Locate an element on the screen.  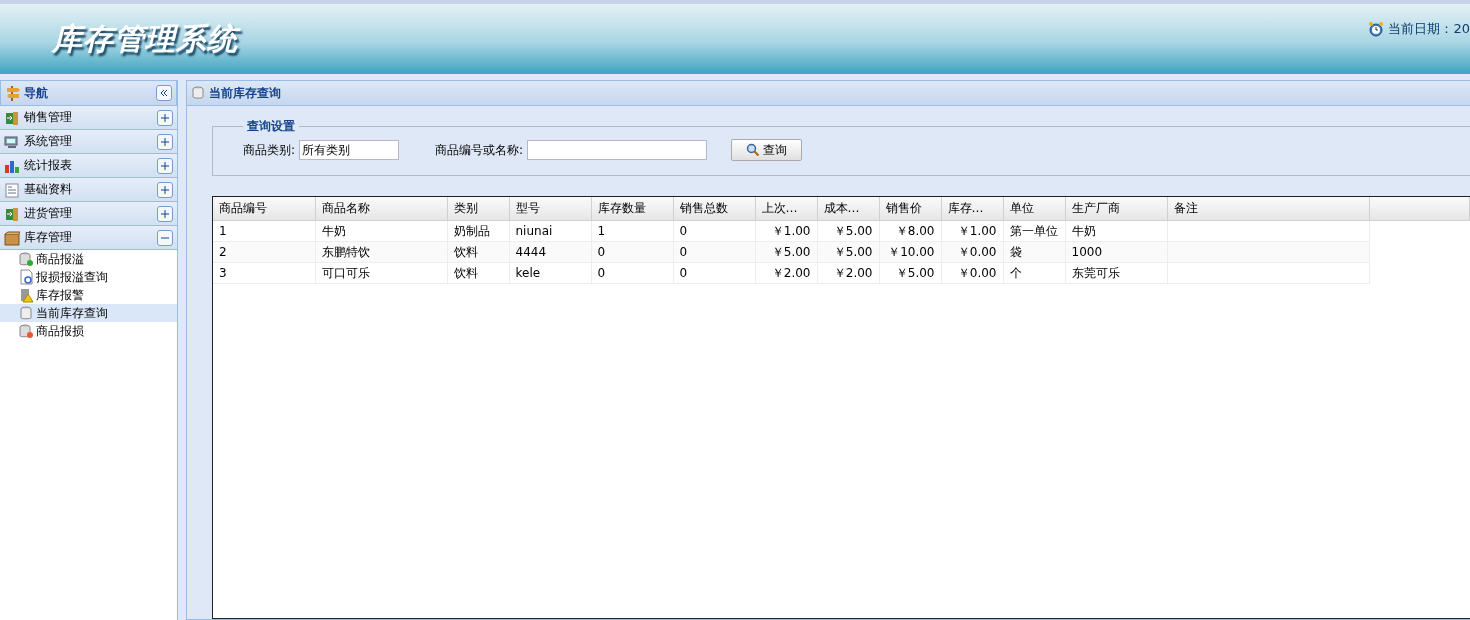
nav-item: 商品报损 is located at coordinates (88, 331).